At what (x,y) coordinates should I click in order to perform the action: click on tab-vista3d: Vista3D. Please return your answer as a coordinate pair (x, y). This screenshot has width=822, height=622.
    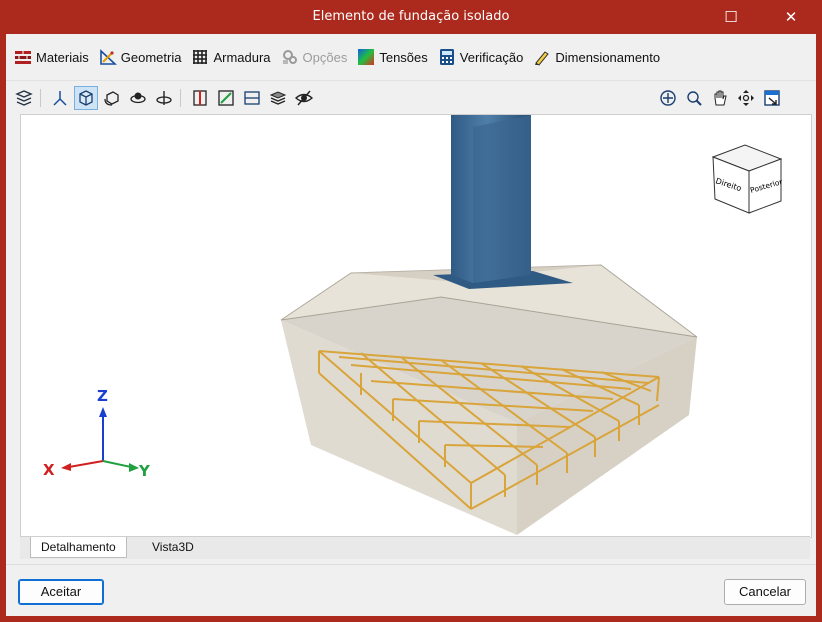
    Looking at the image, I should click on (173, 547).